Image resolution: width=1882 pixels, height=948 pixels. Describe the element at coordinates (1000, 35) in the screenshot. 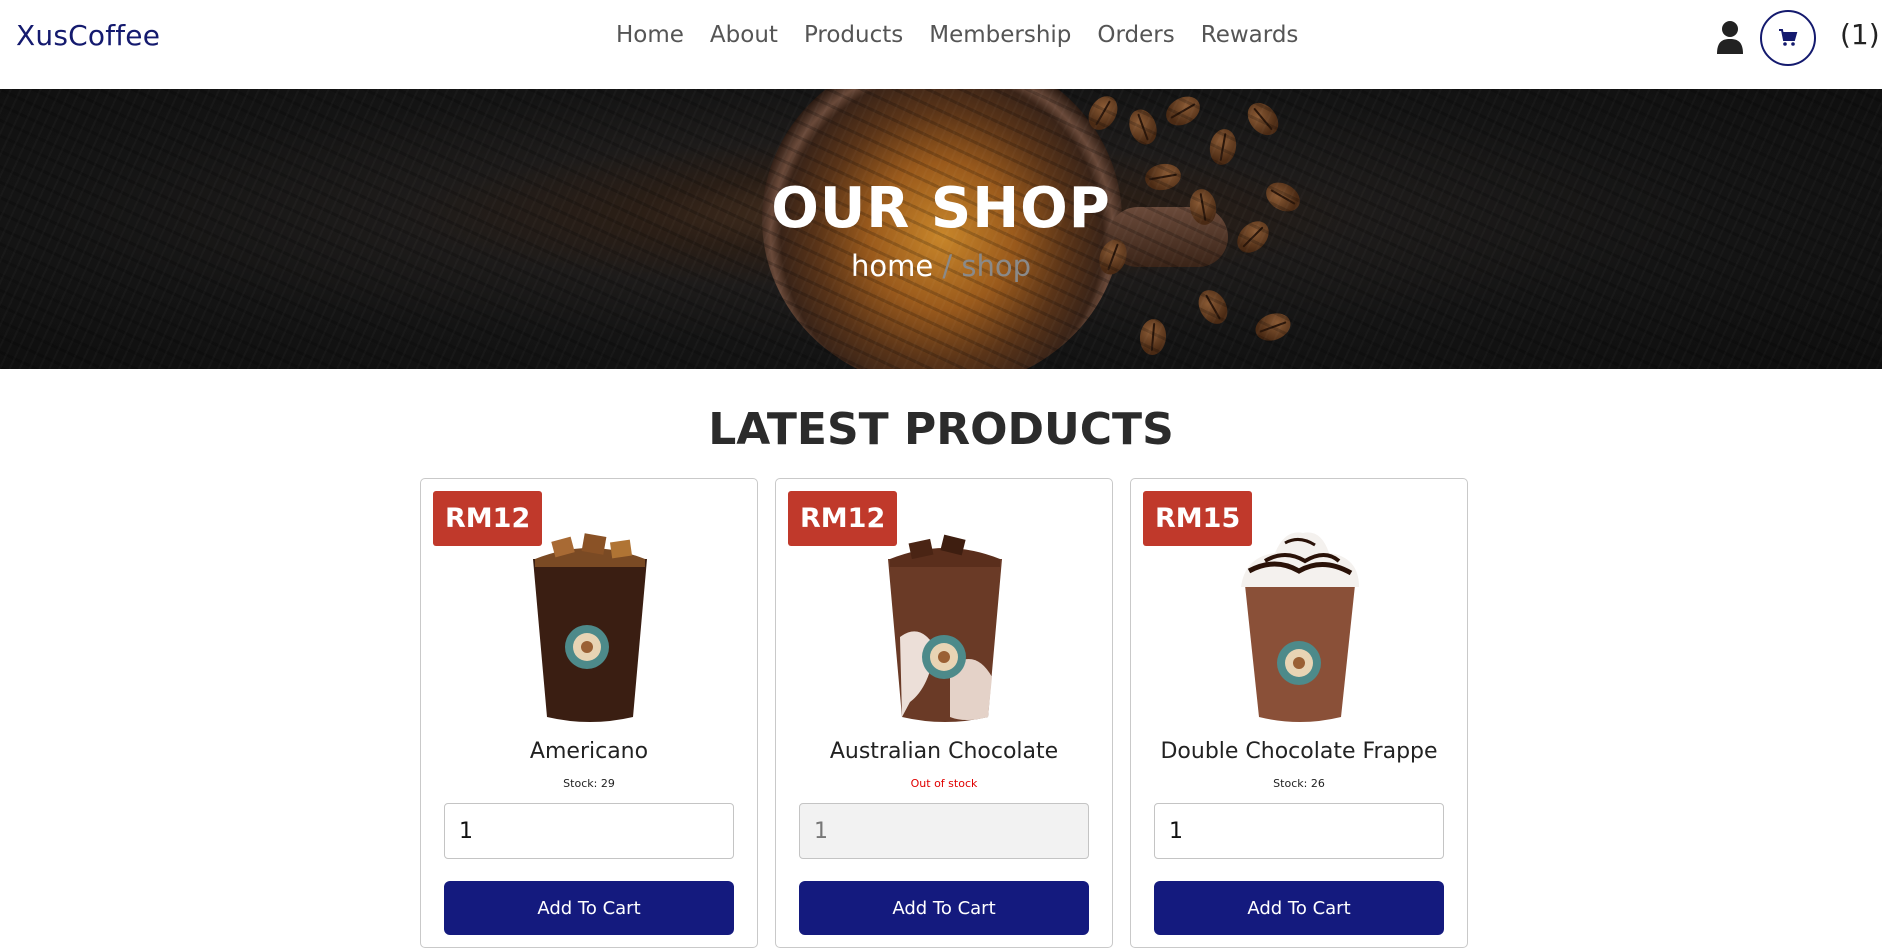

I see `nav-link-membership: Membership` at that location.